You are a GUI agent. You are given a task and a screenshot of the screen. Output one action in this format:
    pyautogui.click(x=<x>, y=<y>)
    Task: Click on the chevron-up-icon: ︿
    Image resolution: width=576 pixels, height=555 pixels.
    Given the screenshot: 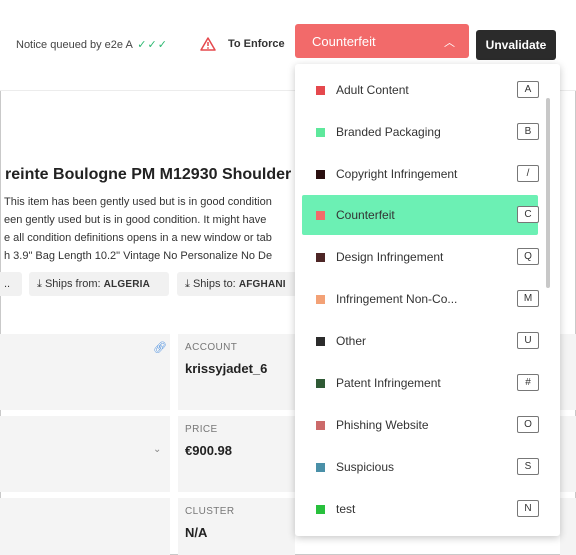 What is the action you would take?
    pyautogui.click(x=449, y=43)
    